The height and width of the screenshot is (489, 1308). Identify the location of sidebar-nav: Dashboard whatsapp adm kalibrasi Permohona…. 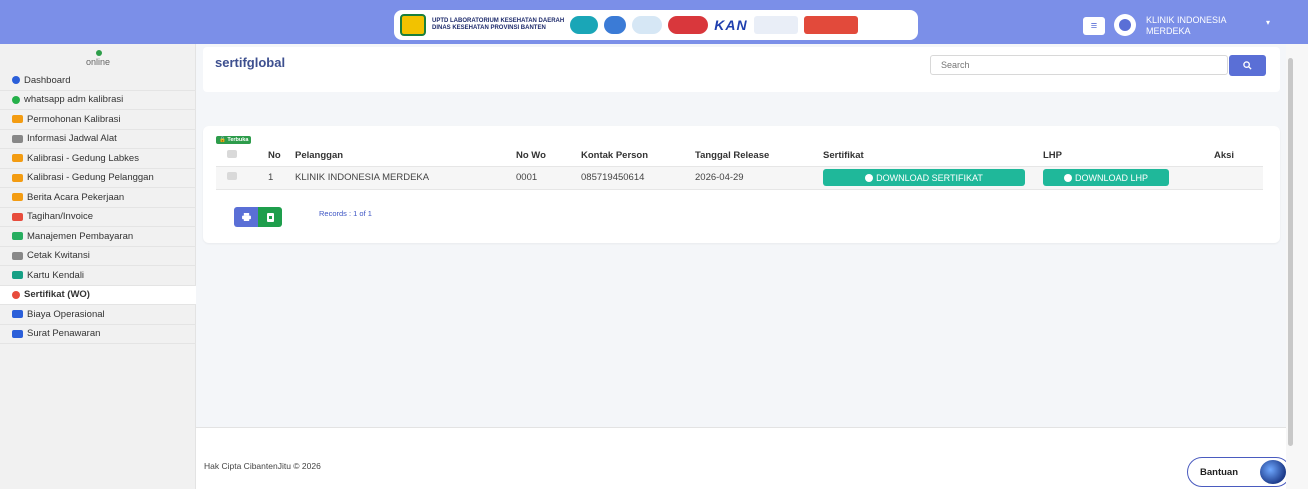
(98, 207).